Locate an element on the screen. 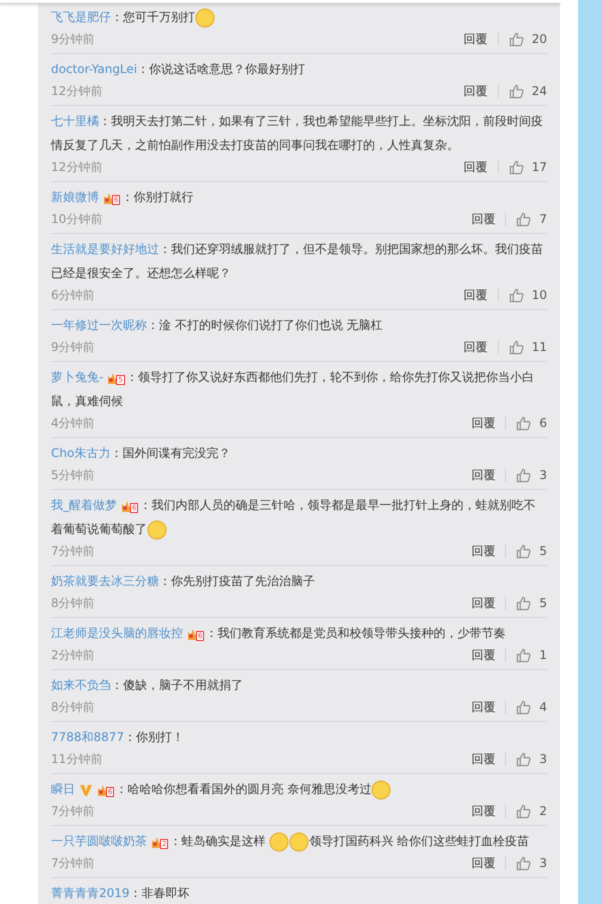 The image size is (602, 904). comment-text: 如来不负刍：傻缺，脑子不用就捐了 is located at coordinates (147, 685).